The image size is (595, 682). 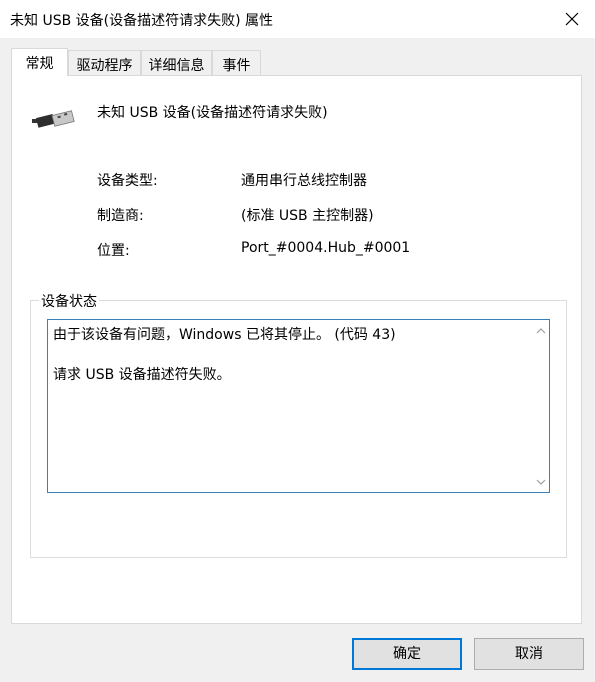 What do you see at coordinates (540, 406) in the screenshot?
I see `status-scrollbar` at bounding box center [540, 406].